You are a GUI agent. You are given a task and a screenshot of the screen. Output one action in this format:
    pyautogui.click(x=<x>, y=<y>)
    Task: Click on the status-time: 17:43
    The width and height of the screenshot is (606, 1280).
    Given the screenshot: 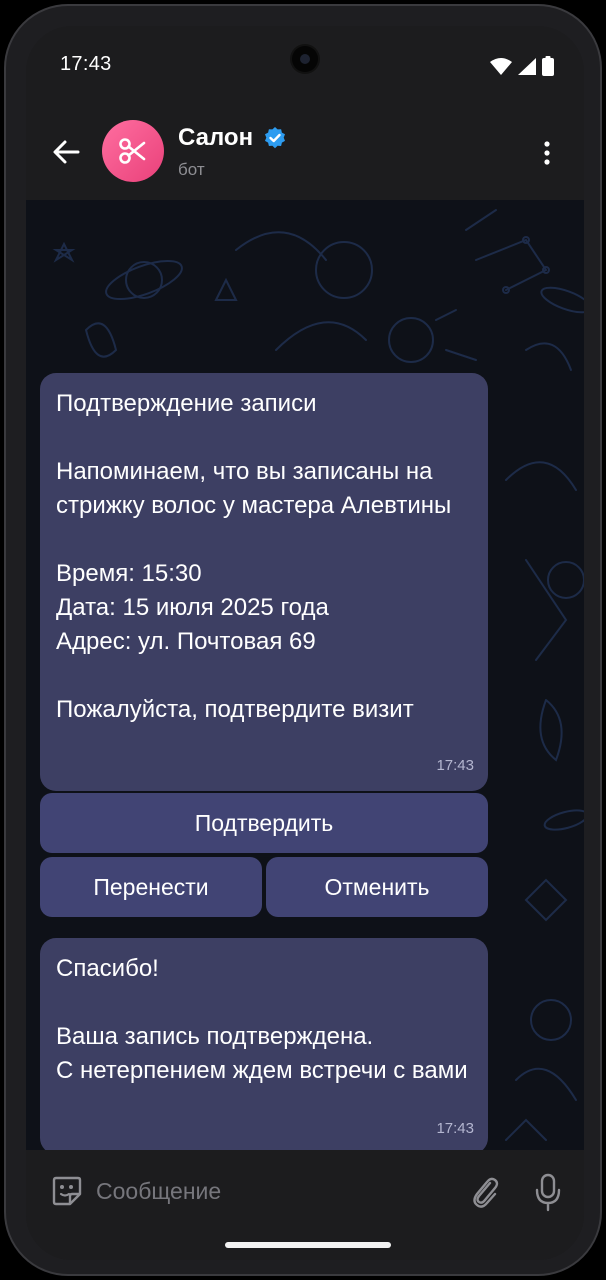 What is the action you would take?
    pyautogui.click(x=86, y=64)
    